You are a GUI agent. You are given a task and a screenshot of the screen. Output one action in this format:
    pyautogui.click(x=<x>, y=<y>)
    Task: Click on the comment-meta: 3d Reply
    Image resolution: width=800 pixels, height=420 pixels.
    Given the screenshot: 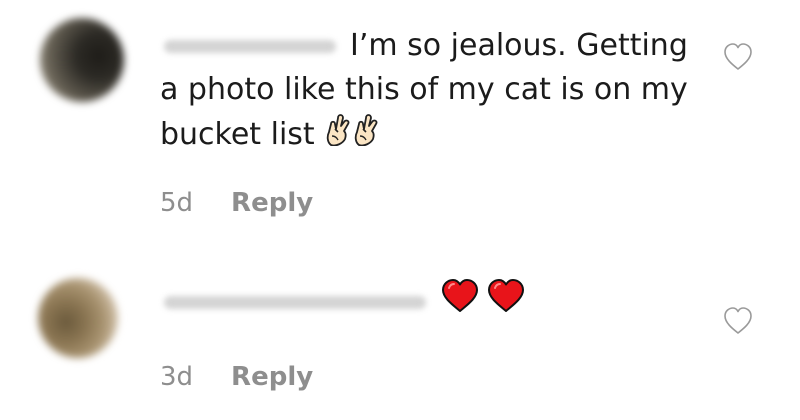 What is the action you would take?
    pyautogui.click(x=236, y=377)
    